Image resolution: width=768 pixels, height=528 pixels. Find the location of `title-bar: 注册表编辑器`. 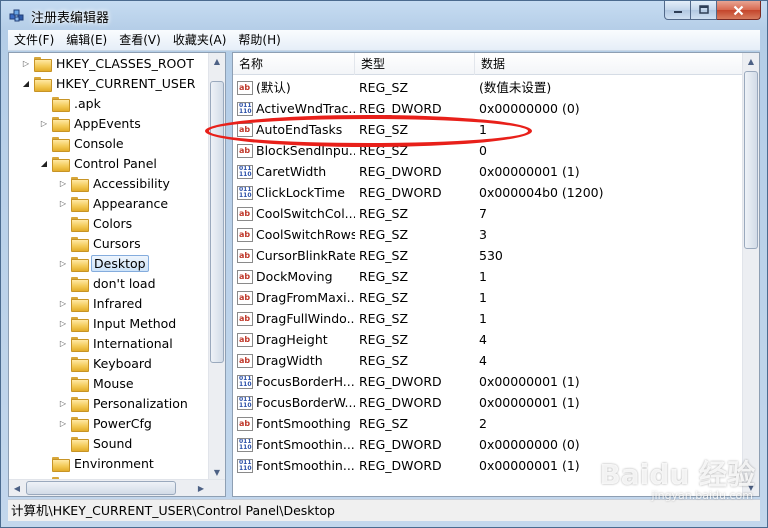

title-bar: 注册表编辑器 is located at coordinates (384, 15).